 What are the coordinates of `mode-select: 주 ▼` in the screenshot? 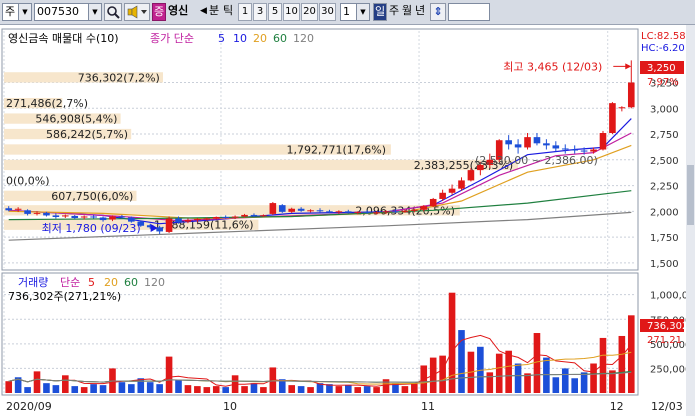 It's located at (17, 12).